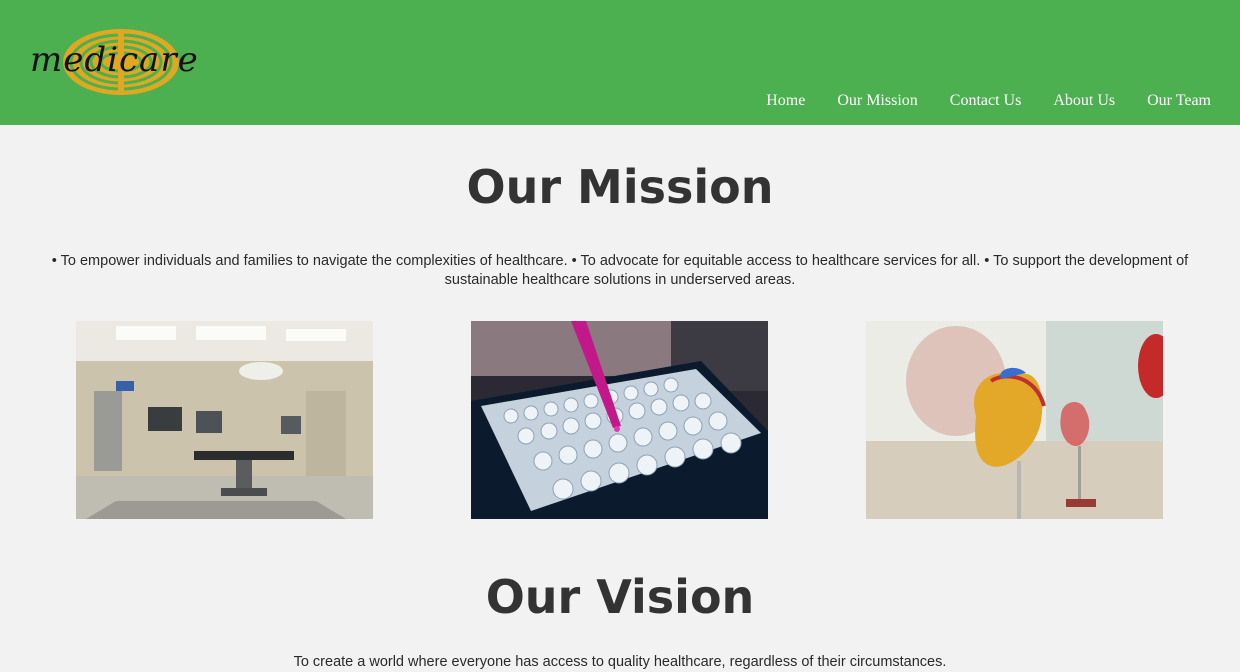  Describe the element at coordinates (877, 101) in the screenshot. I see `nav-our-mission: Our Mission` at that location.